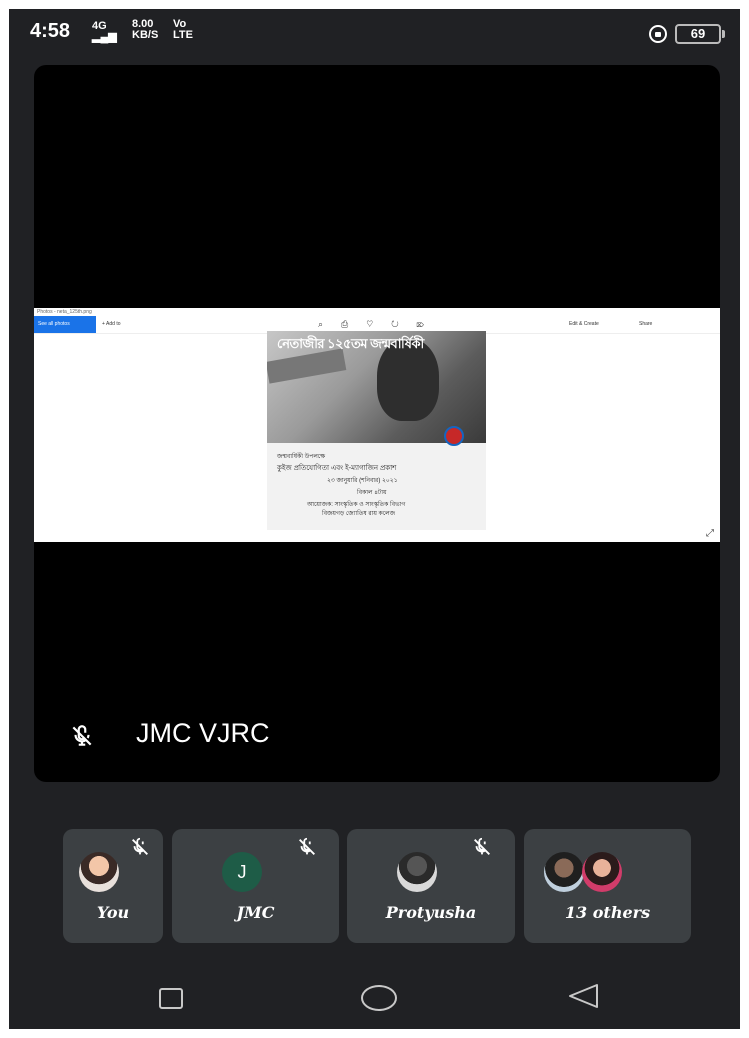 The height and width of the screenshot is (1038, 749). What do you see at coordinates (111, 324) in the screenshot?
I see `add-to-button: + Add to` at bounding box center [111, 324].